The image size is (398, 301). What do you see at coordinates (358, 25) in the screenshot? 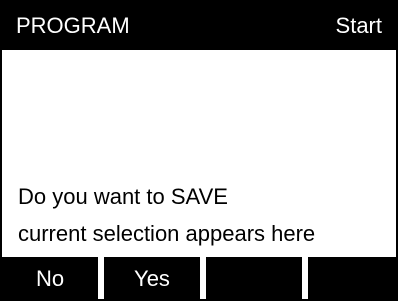
I see `status-label: Start` at bounding box center [358, 25].